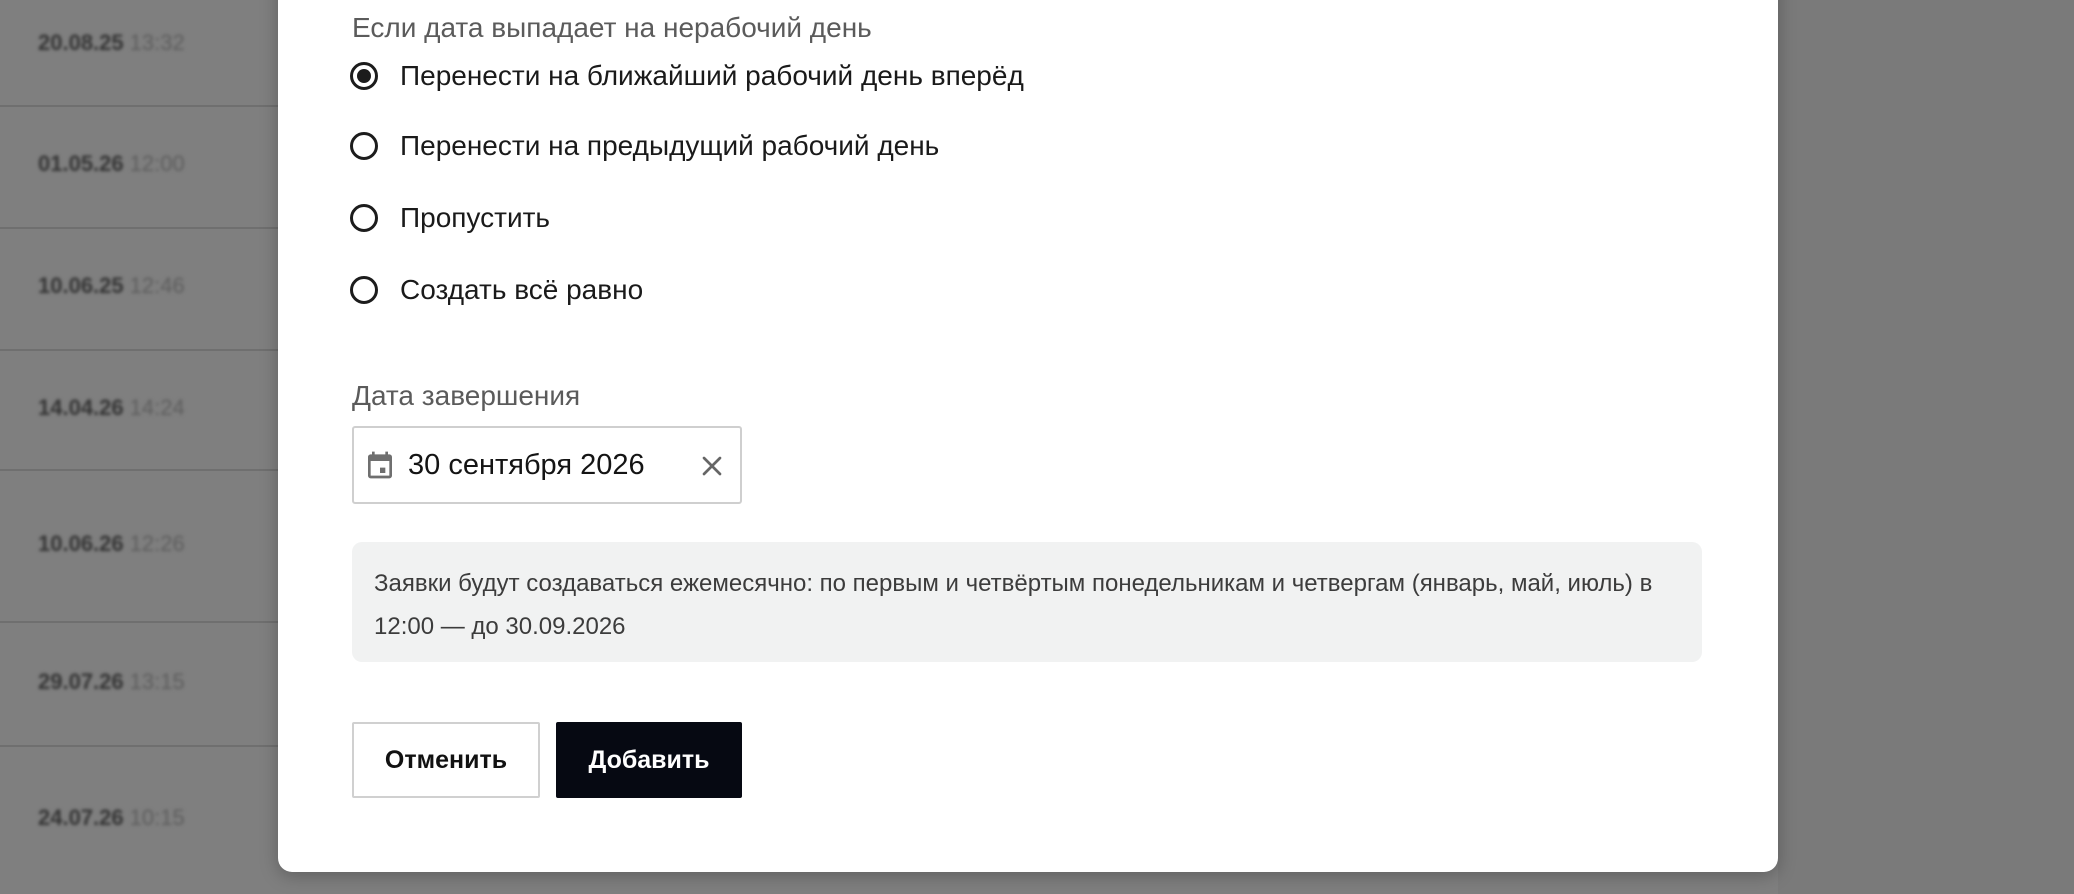 Image resolution: width=2074 pixels, height=894 pixels. I want to click on list-item-date: 29.07.26 13:15, so click(111, 682).